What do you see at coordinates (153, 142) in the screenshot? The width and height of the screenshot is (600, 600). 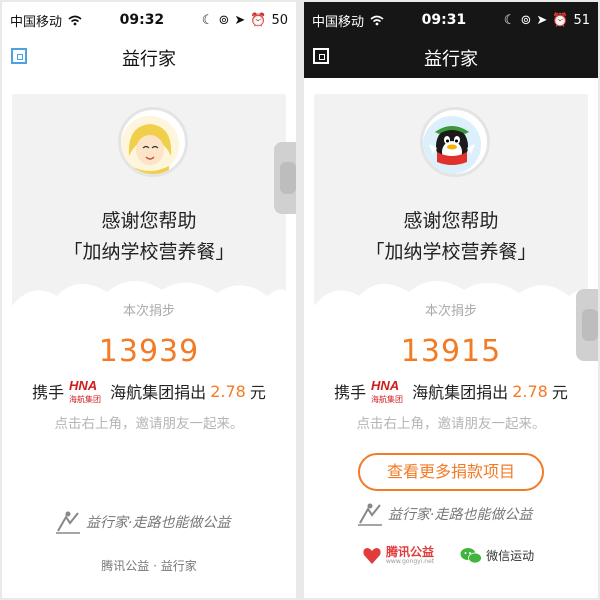 I see `girl-avatar-icon` at bounding box center [153, 142].